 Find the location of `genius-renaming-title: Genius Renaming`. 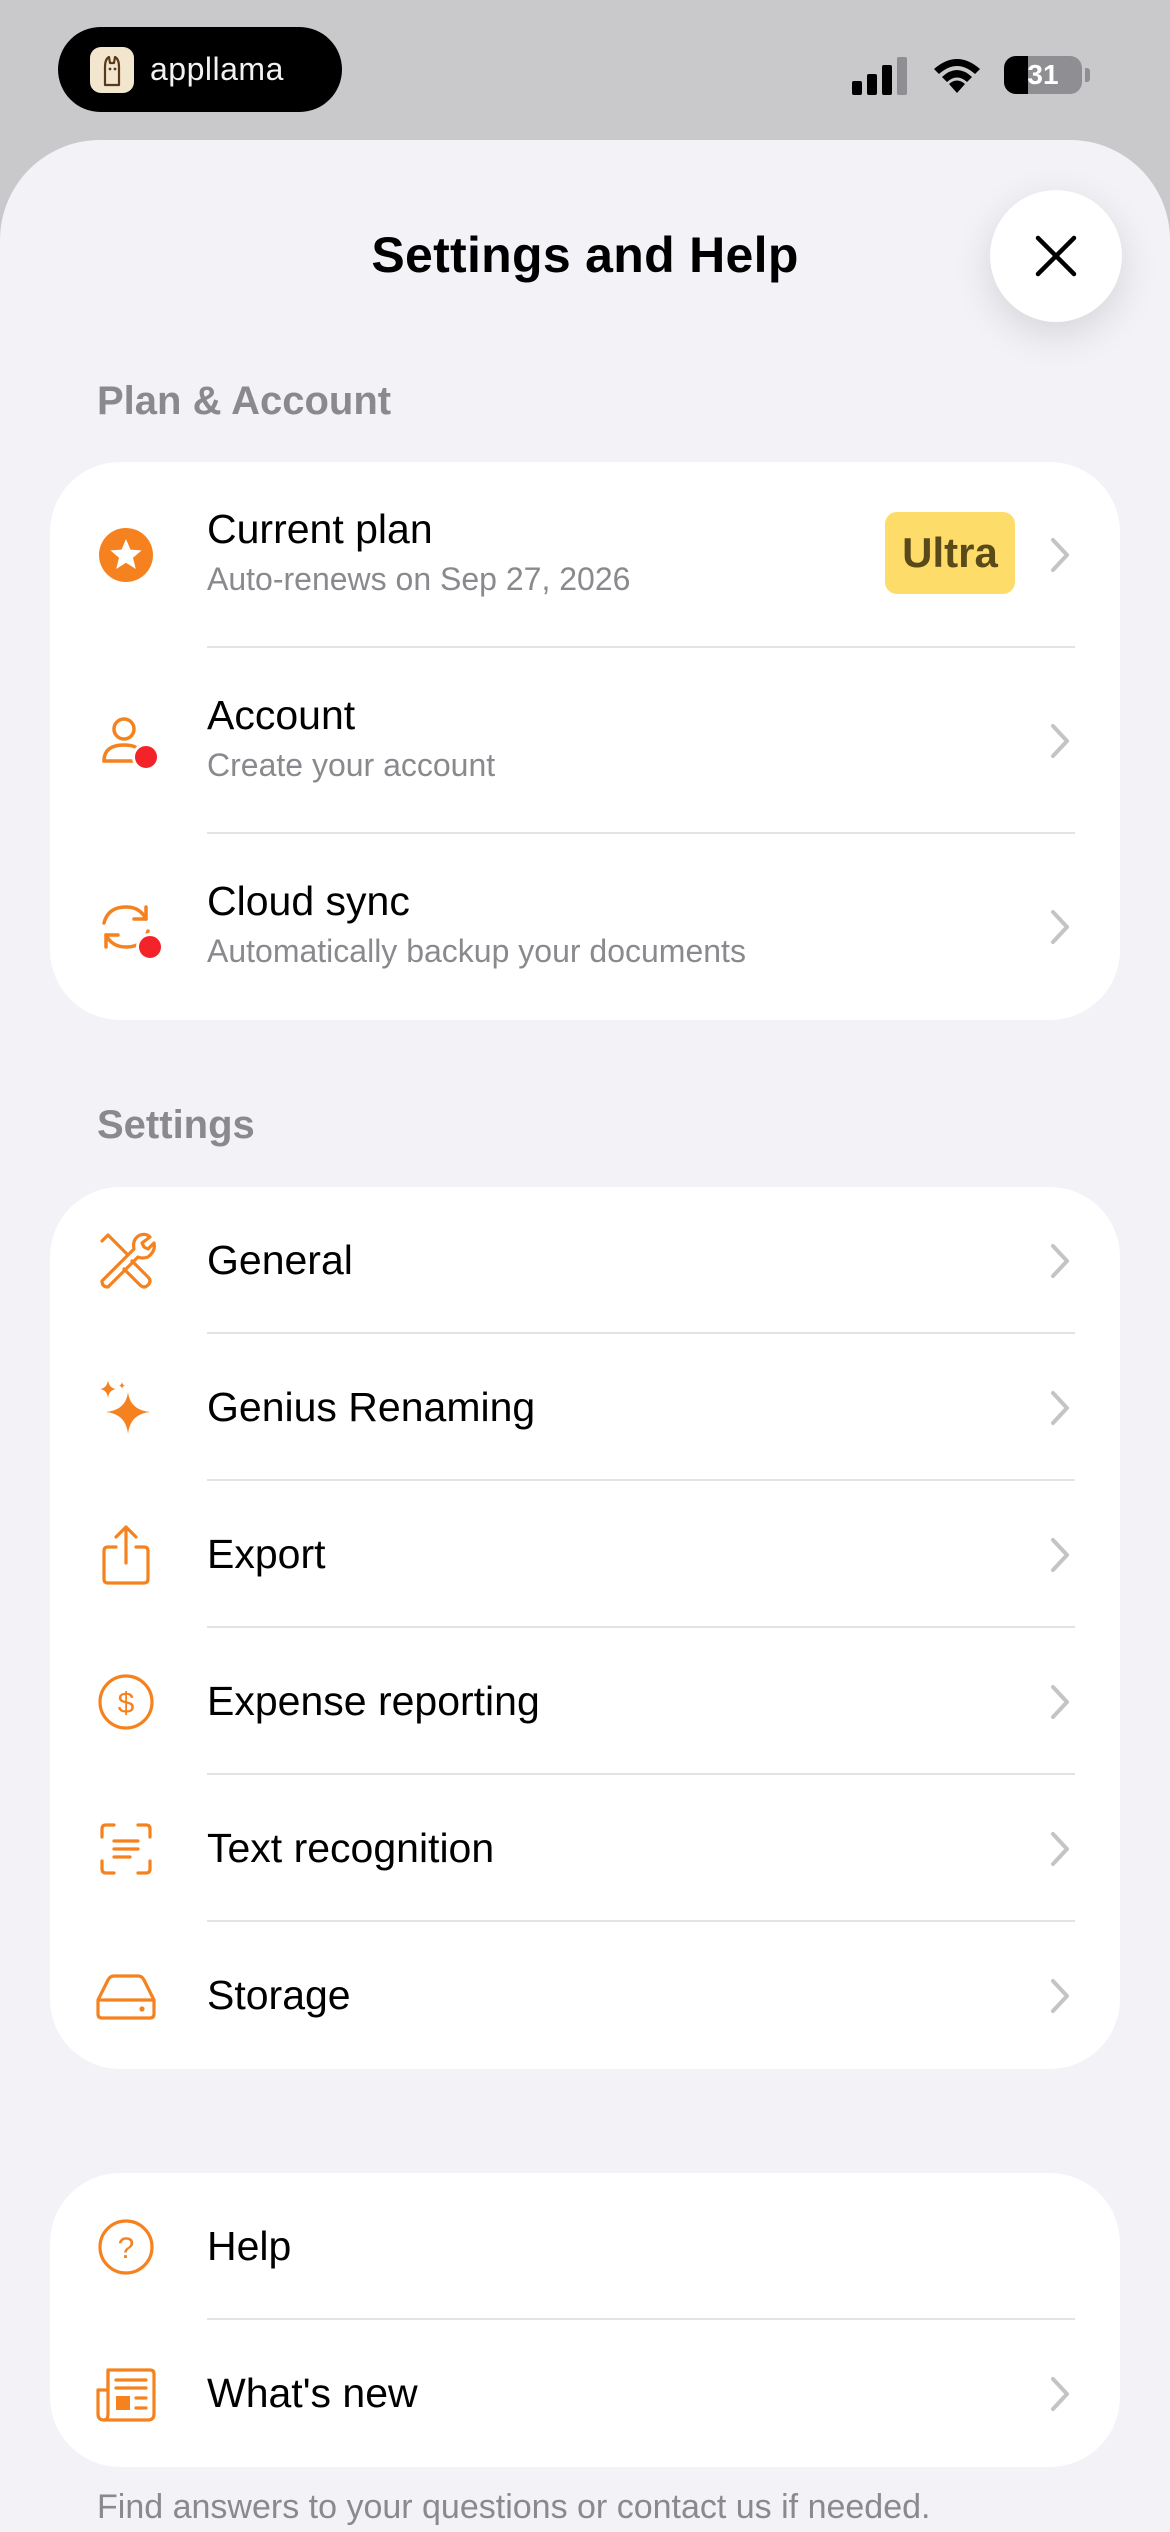

genius-renaming-title: Genius Renaming is located at coordinates (371, 1407).